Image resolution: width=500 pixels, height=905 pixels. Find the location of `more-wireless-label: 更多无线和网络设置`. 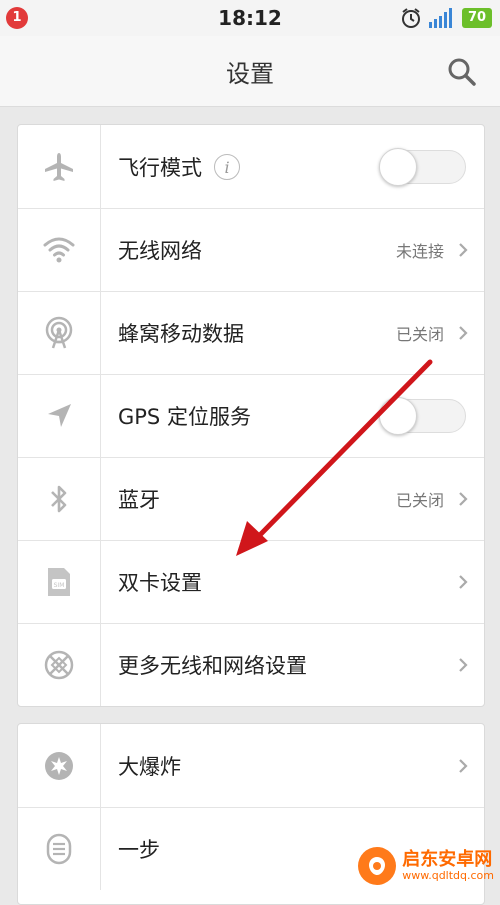

more-wireless-label: 更多无线和网络设置 is located at coordinates (212, 666).